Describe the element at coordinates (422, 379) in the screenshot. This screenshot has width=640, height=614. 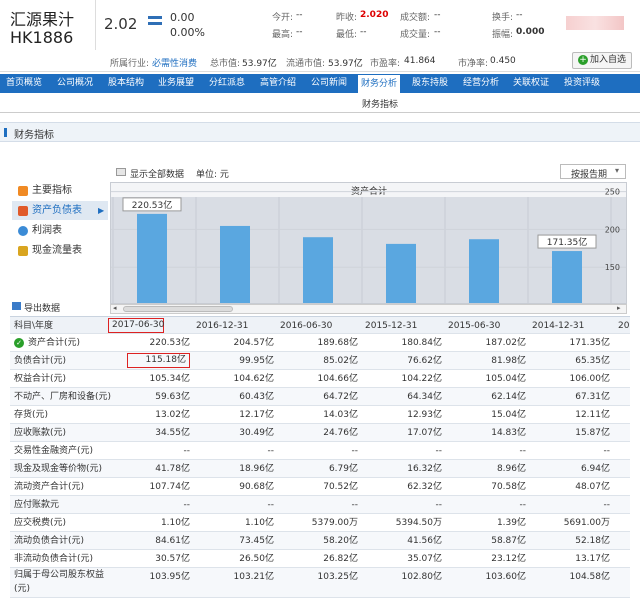
I see `table-cell: 104.22亿` at that location.